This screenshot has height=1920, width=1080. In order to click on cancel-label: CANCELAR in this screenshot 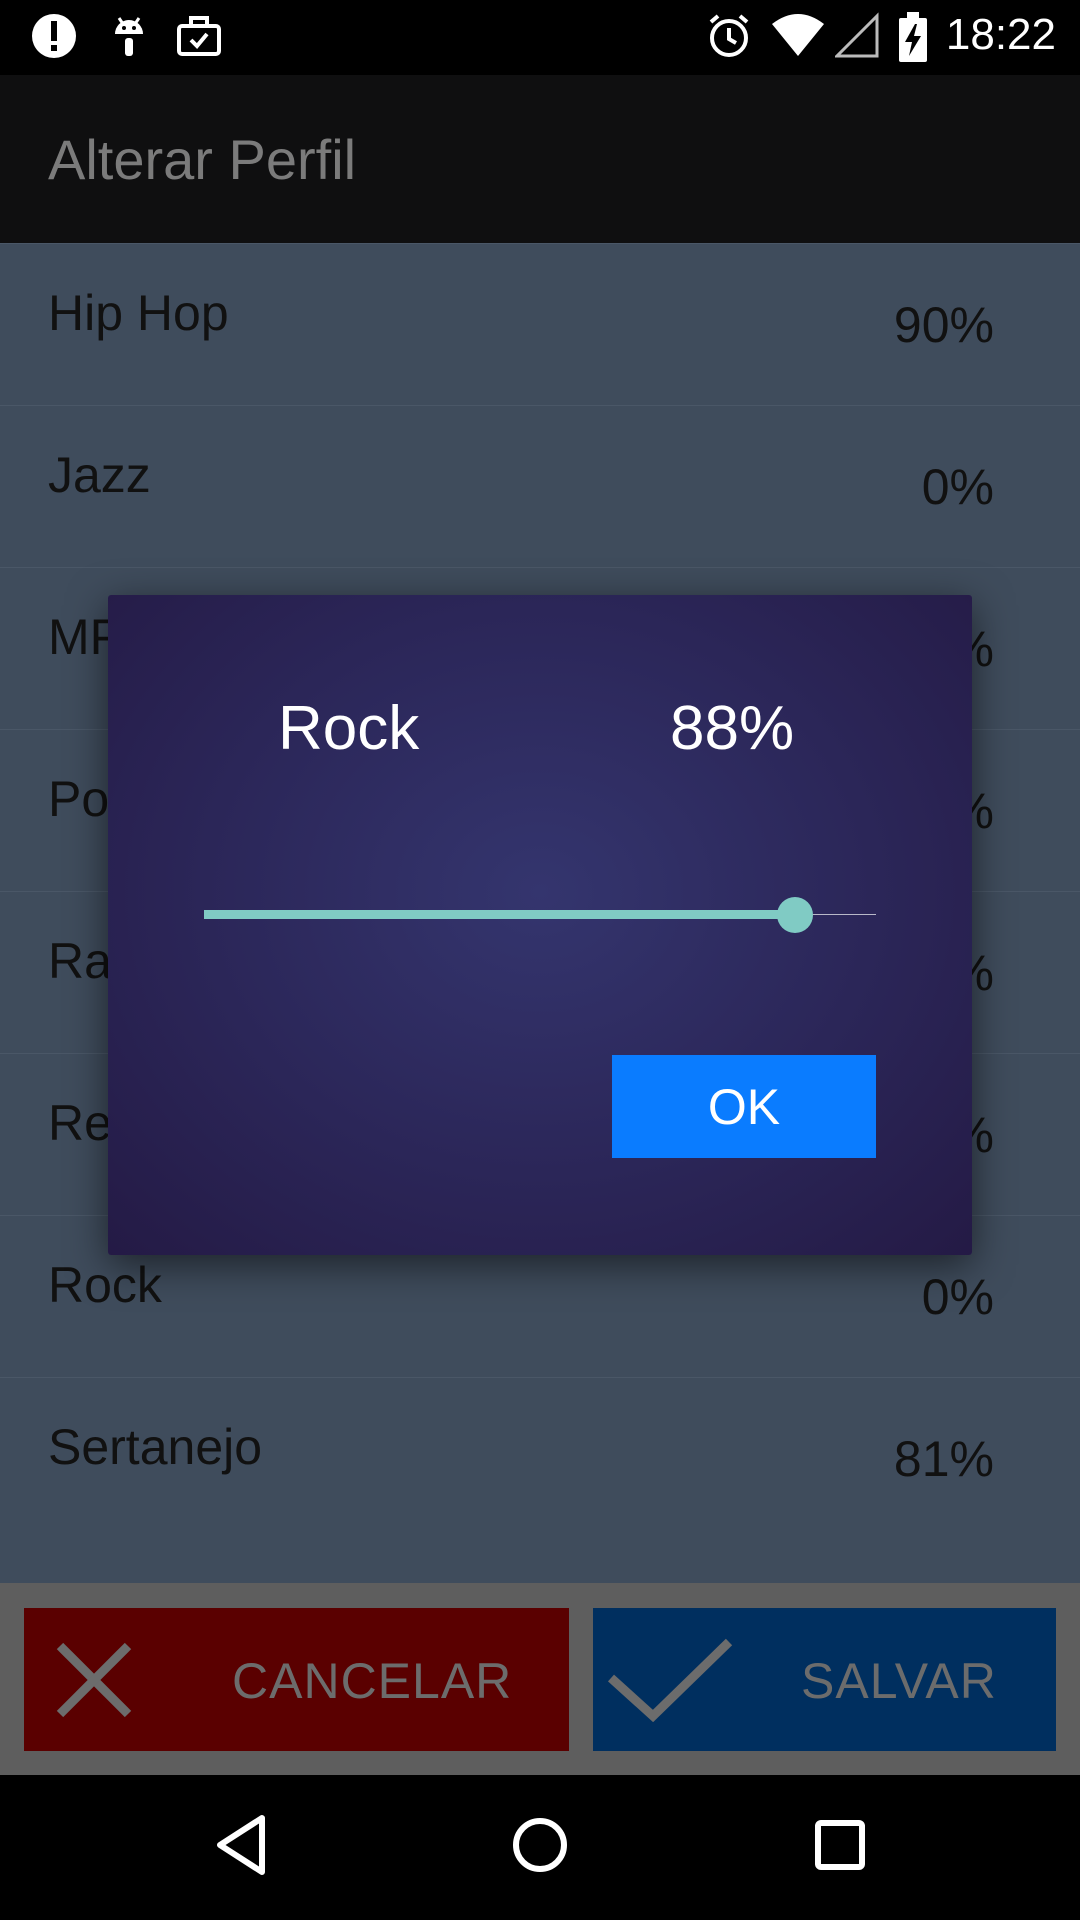, I will do `click(372, 1681)`.